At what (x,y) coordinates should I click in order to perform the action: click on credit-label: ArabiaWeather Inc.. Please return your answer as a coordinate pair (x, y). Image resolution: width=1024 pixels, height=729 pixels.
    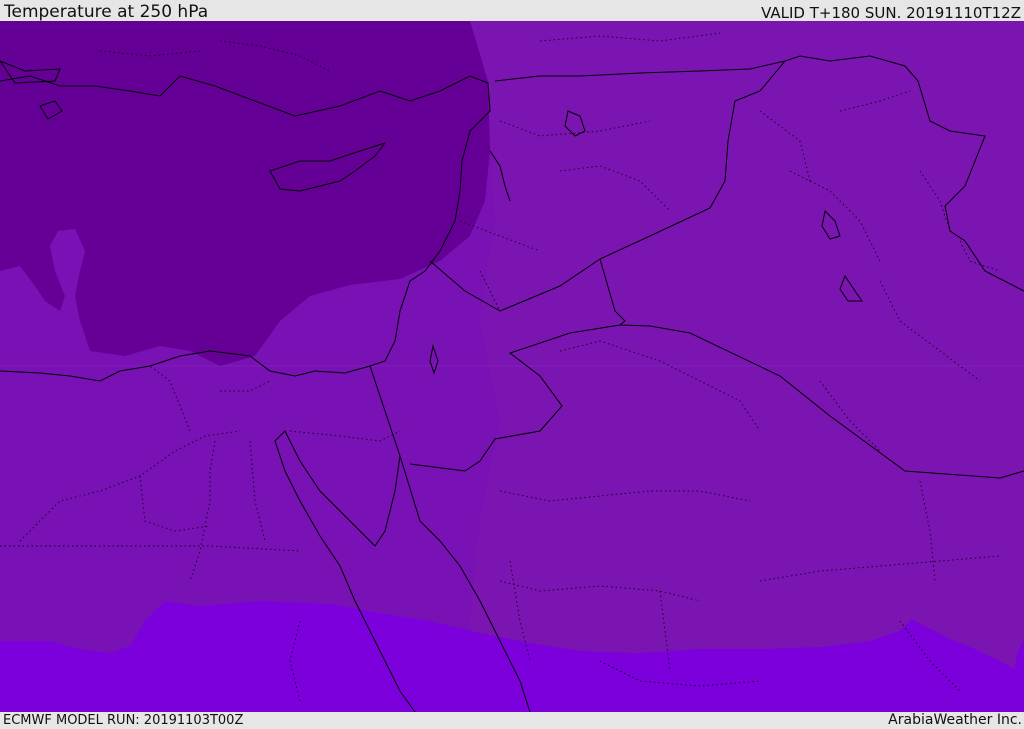
    Looking at the image, I should click on (955, 720).